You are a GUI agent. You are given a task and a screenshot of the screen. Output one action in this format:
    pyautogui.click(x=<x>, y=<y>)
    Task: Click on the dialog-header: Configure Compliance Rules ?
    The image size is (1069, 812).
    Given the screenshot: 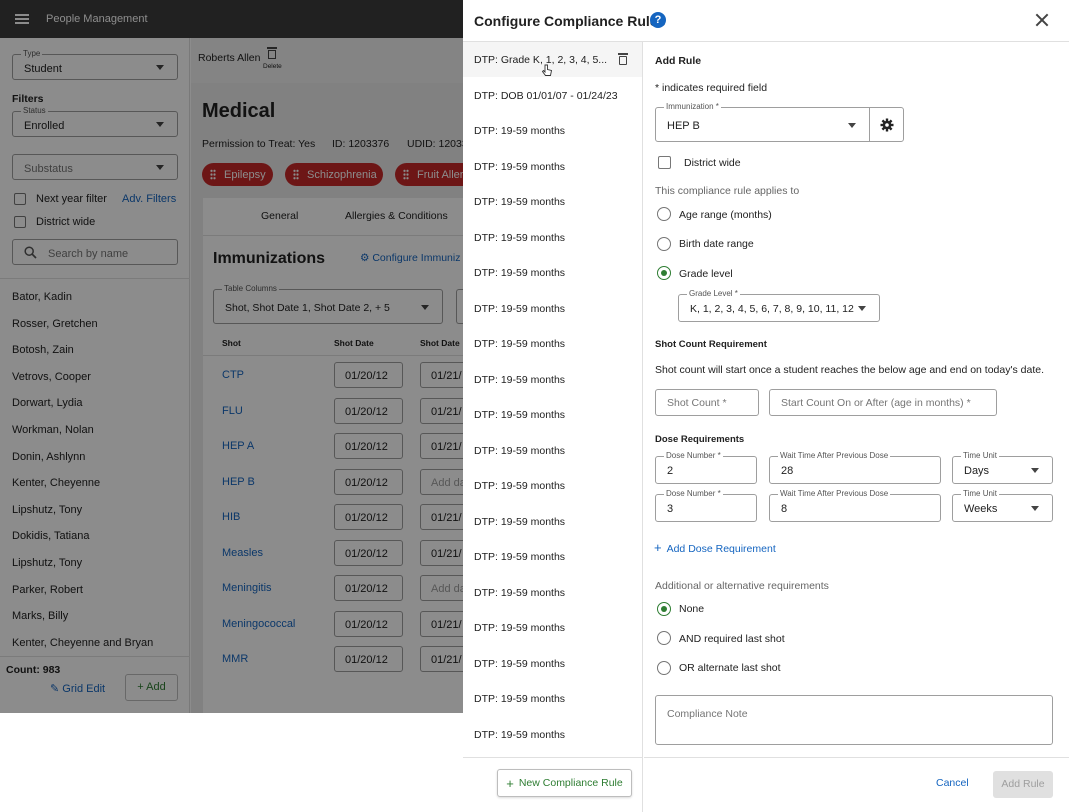 What is the action you would take?
    pyautogui.click(x=766, y=21)
    